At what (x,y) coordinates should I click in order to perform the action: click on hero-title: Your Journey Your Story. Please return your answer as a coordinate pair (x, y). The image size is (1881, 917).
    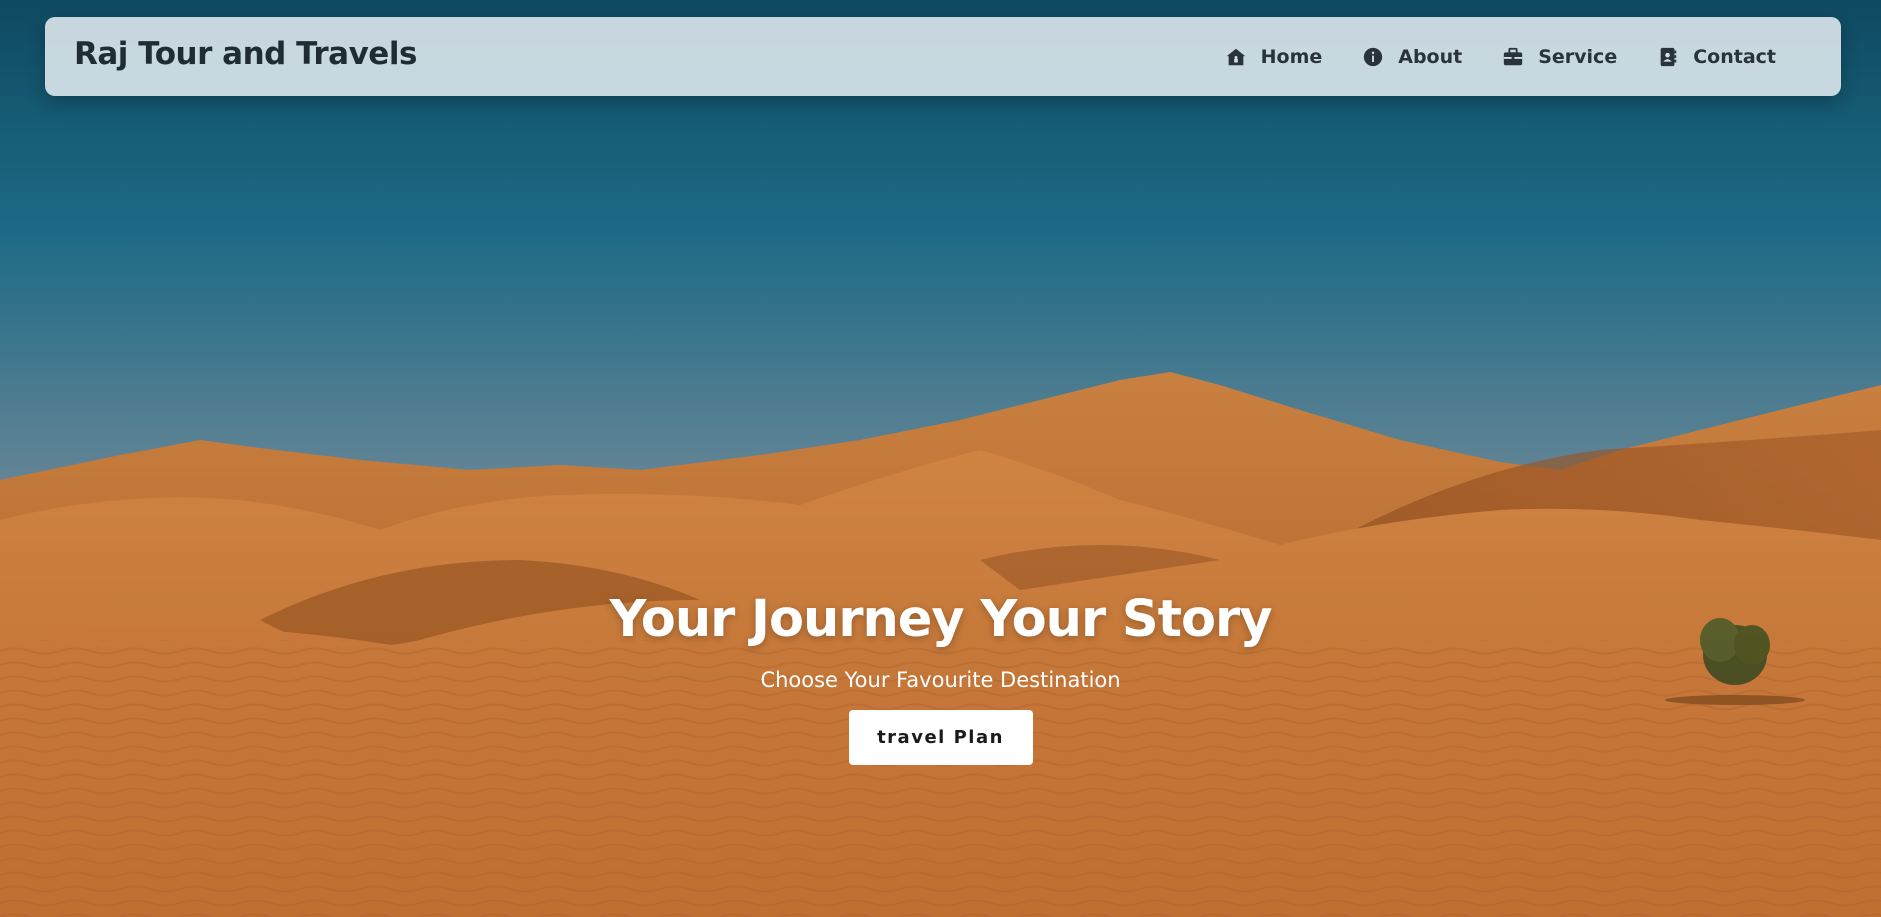
    Looking at the image, I should click on (941, 619).